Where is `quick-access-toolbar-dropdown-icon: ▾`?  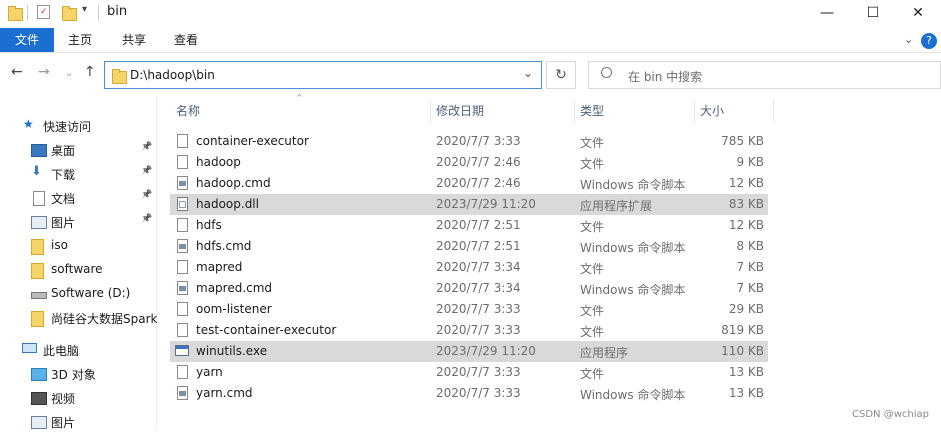
quick-access-toolbar-dropdown-icon: ▾ is located at coordinates (84, 9).